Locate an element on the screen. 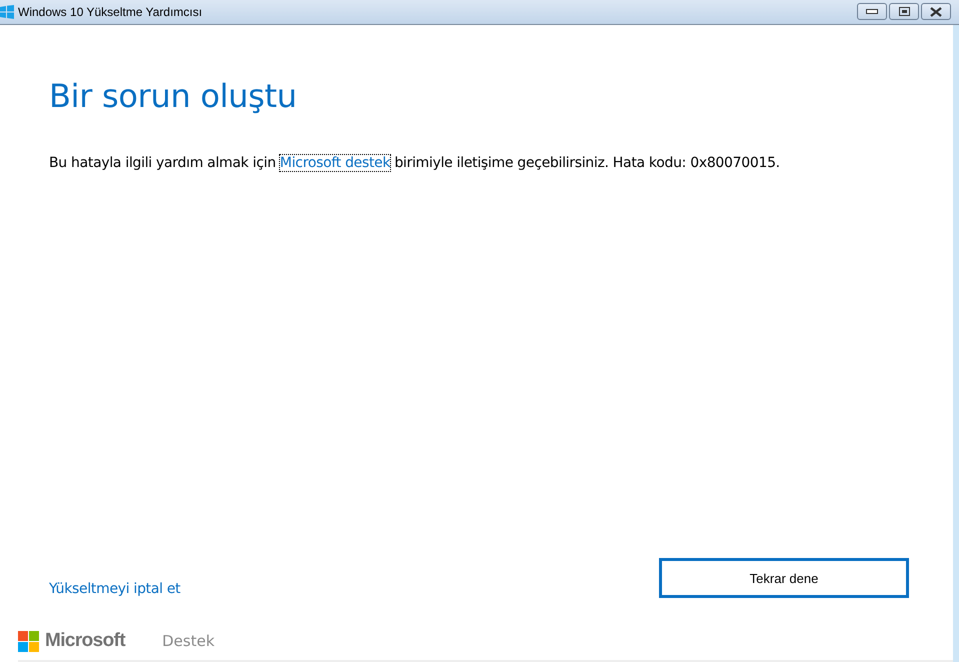 This screenshot has height=662, width=959. cancel-upgrade-link: Yükseltmeyi iptal et is located at coordinates (114, 589).